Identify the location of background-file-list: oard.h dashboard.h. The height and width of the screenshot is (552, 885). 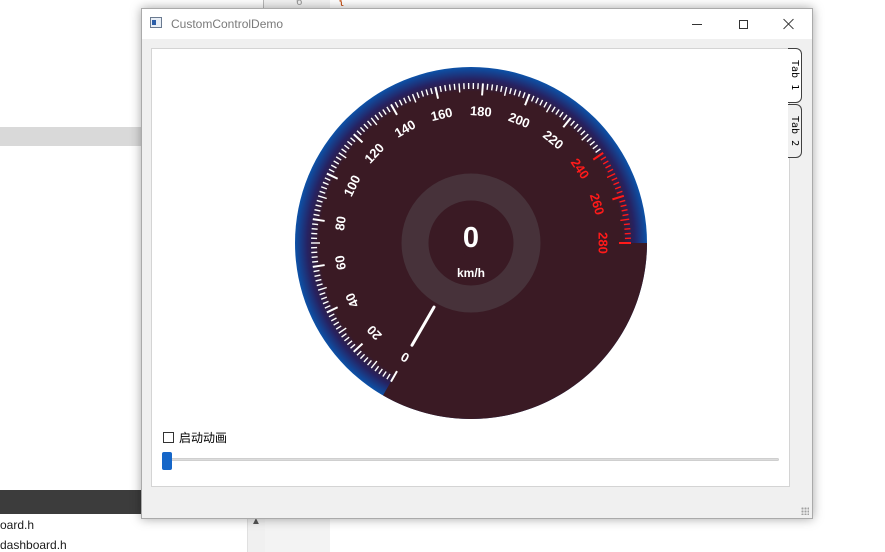
(124, 533).